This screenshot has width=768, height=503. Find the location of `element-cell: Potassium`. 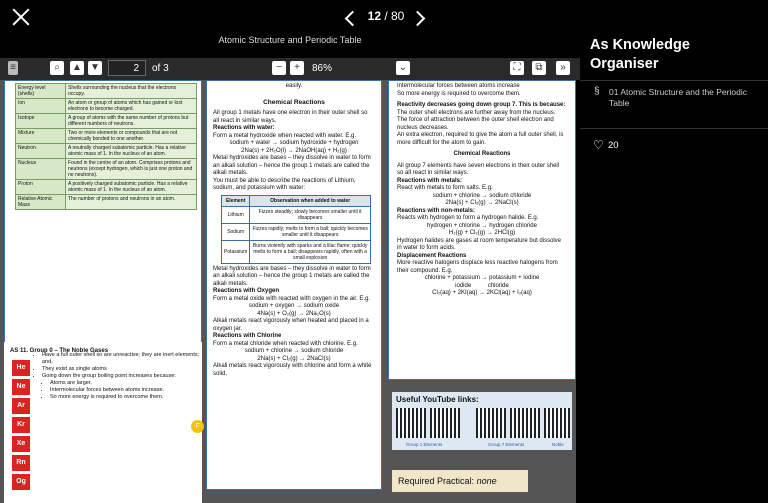

element-cell: Potassium is located at coordinates (235, 251).